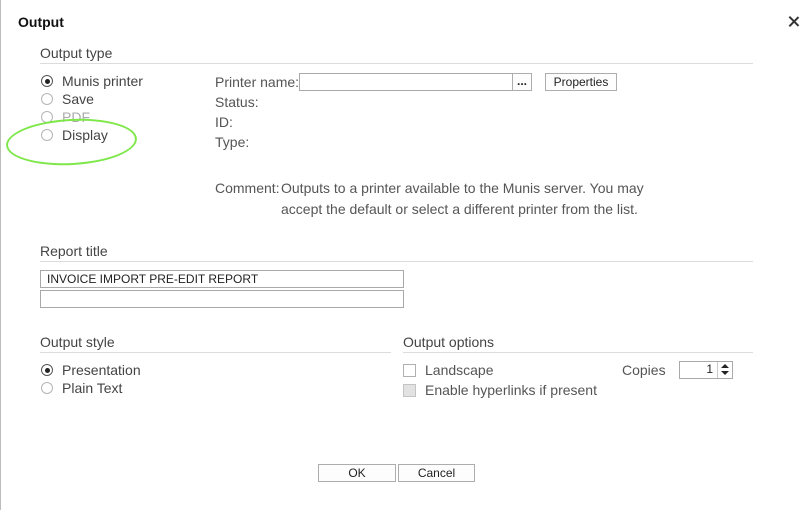 This screenshot has height=510, width=807. What do you see at coordinates (222, 299) in the screenshot?
I see `report-title-line2-input` at bounding box center [222, 299].